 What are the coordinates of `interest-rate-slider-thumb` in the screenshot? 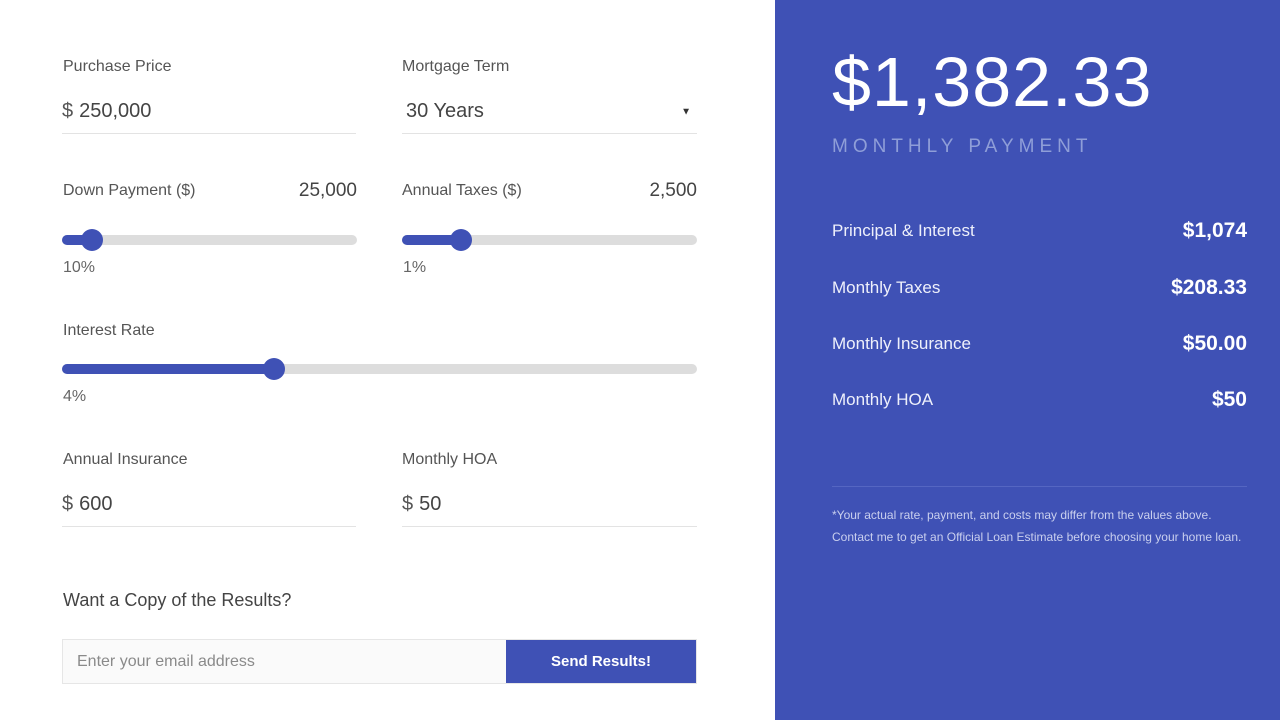 It's located at (273, 369).